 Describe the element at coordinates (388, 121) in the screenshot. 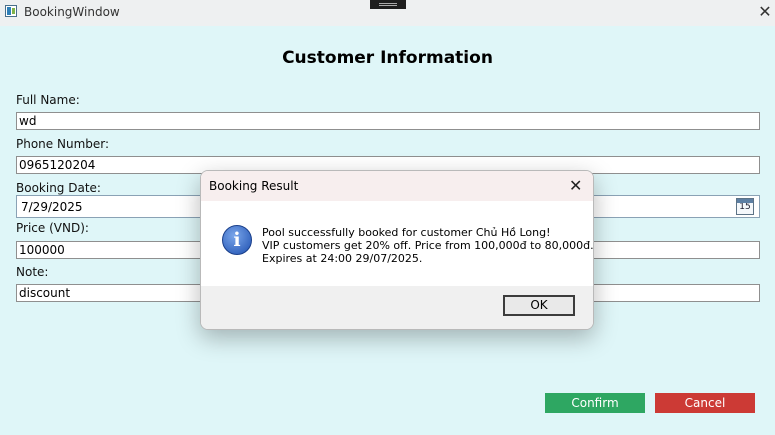

I see `full-name-field` at that location.